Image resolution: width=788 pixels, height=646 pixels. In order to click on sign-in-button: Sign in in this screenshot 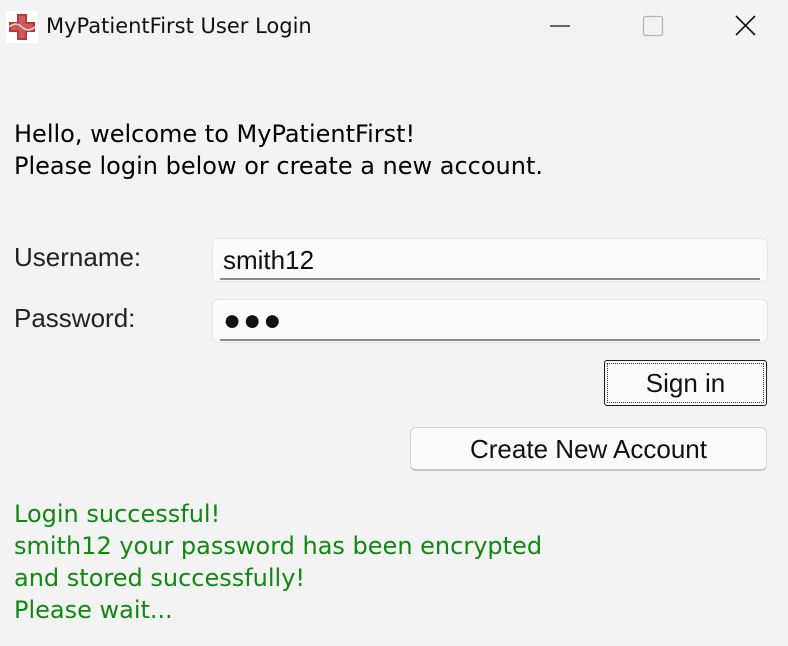, I will do `click(685, 383)`.